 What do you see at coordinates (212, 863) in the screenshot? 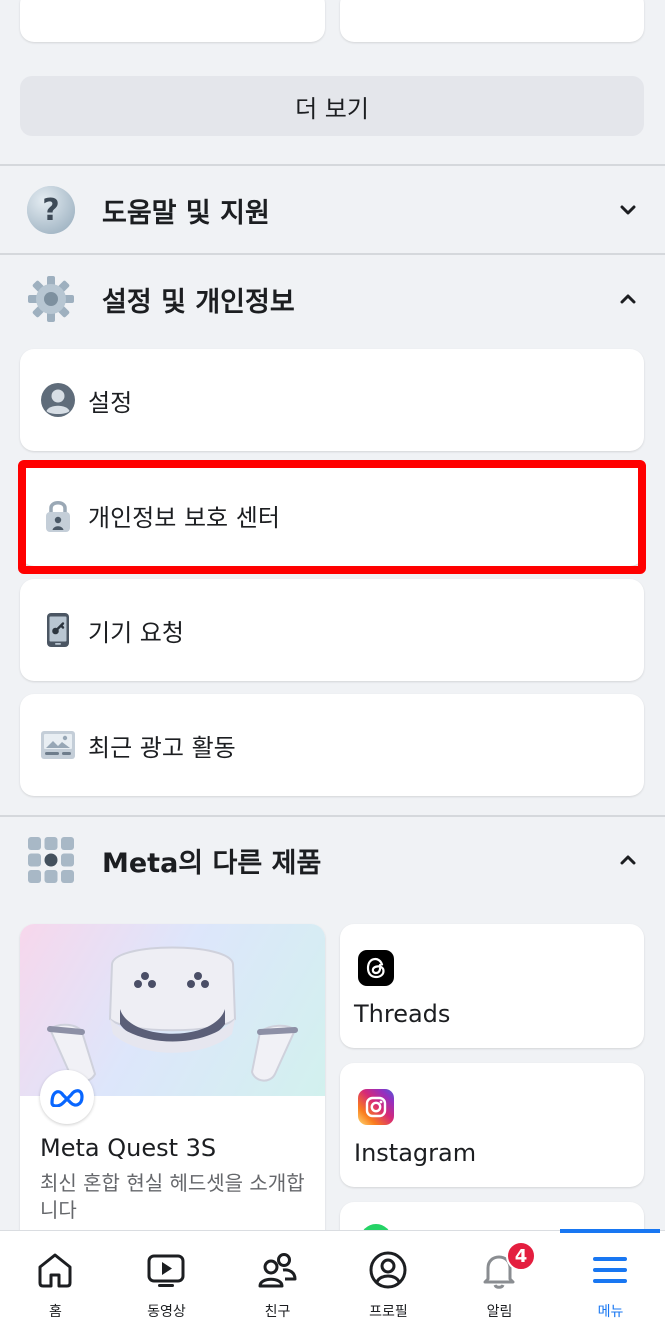
I see `meta-products-label: Meta의 다른 제품` at bounding box center [212, 863].